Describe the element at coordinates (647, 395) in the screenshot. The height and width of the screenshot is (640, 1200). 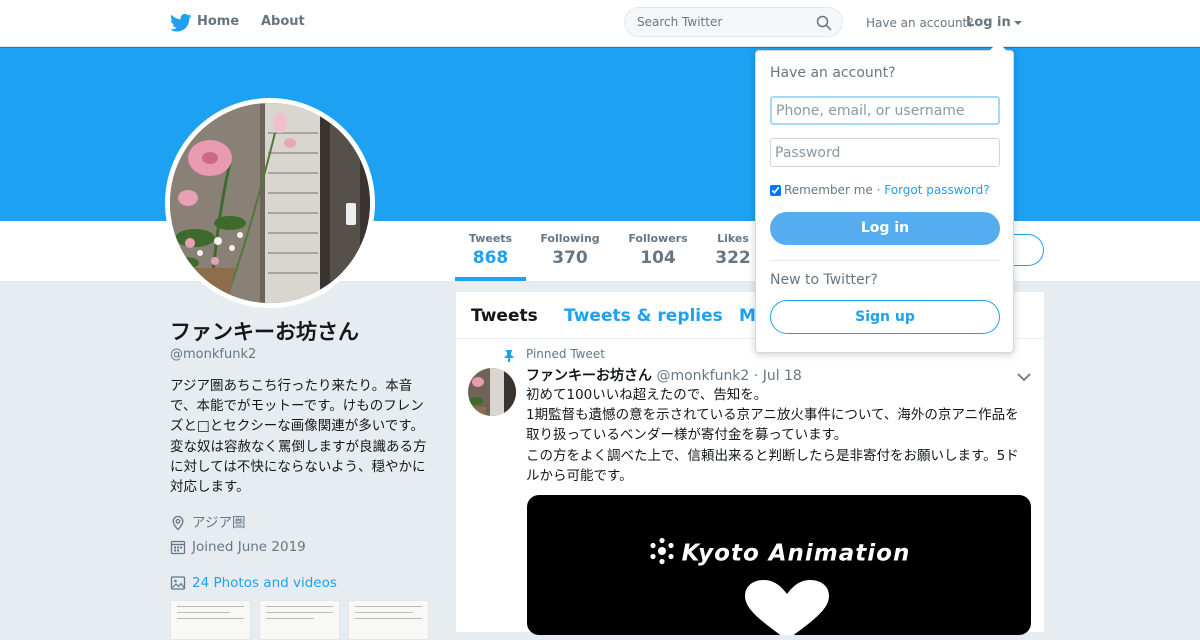
I see `tweet-text-line: 初めて100いいね超えたので、告知を。` at that location.